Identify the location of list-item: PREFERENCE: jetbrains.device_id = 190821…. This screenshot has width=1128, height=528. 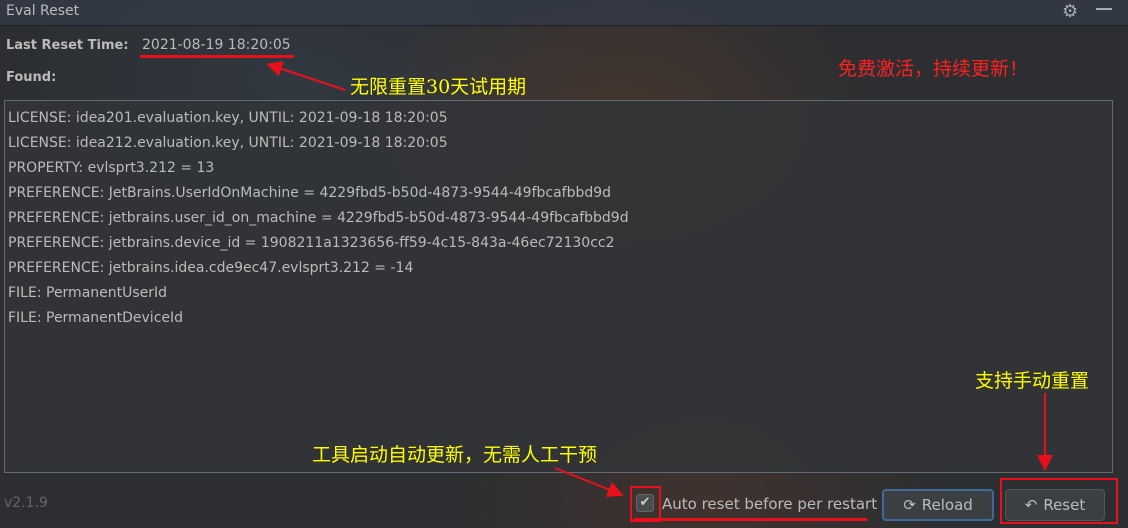
(311, 243).